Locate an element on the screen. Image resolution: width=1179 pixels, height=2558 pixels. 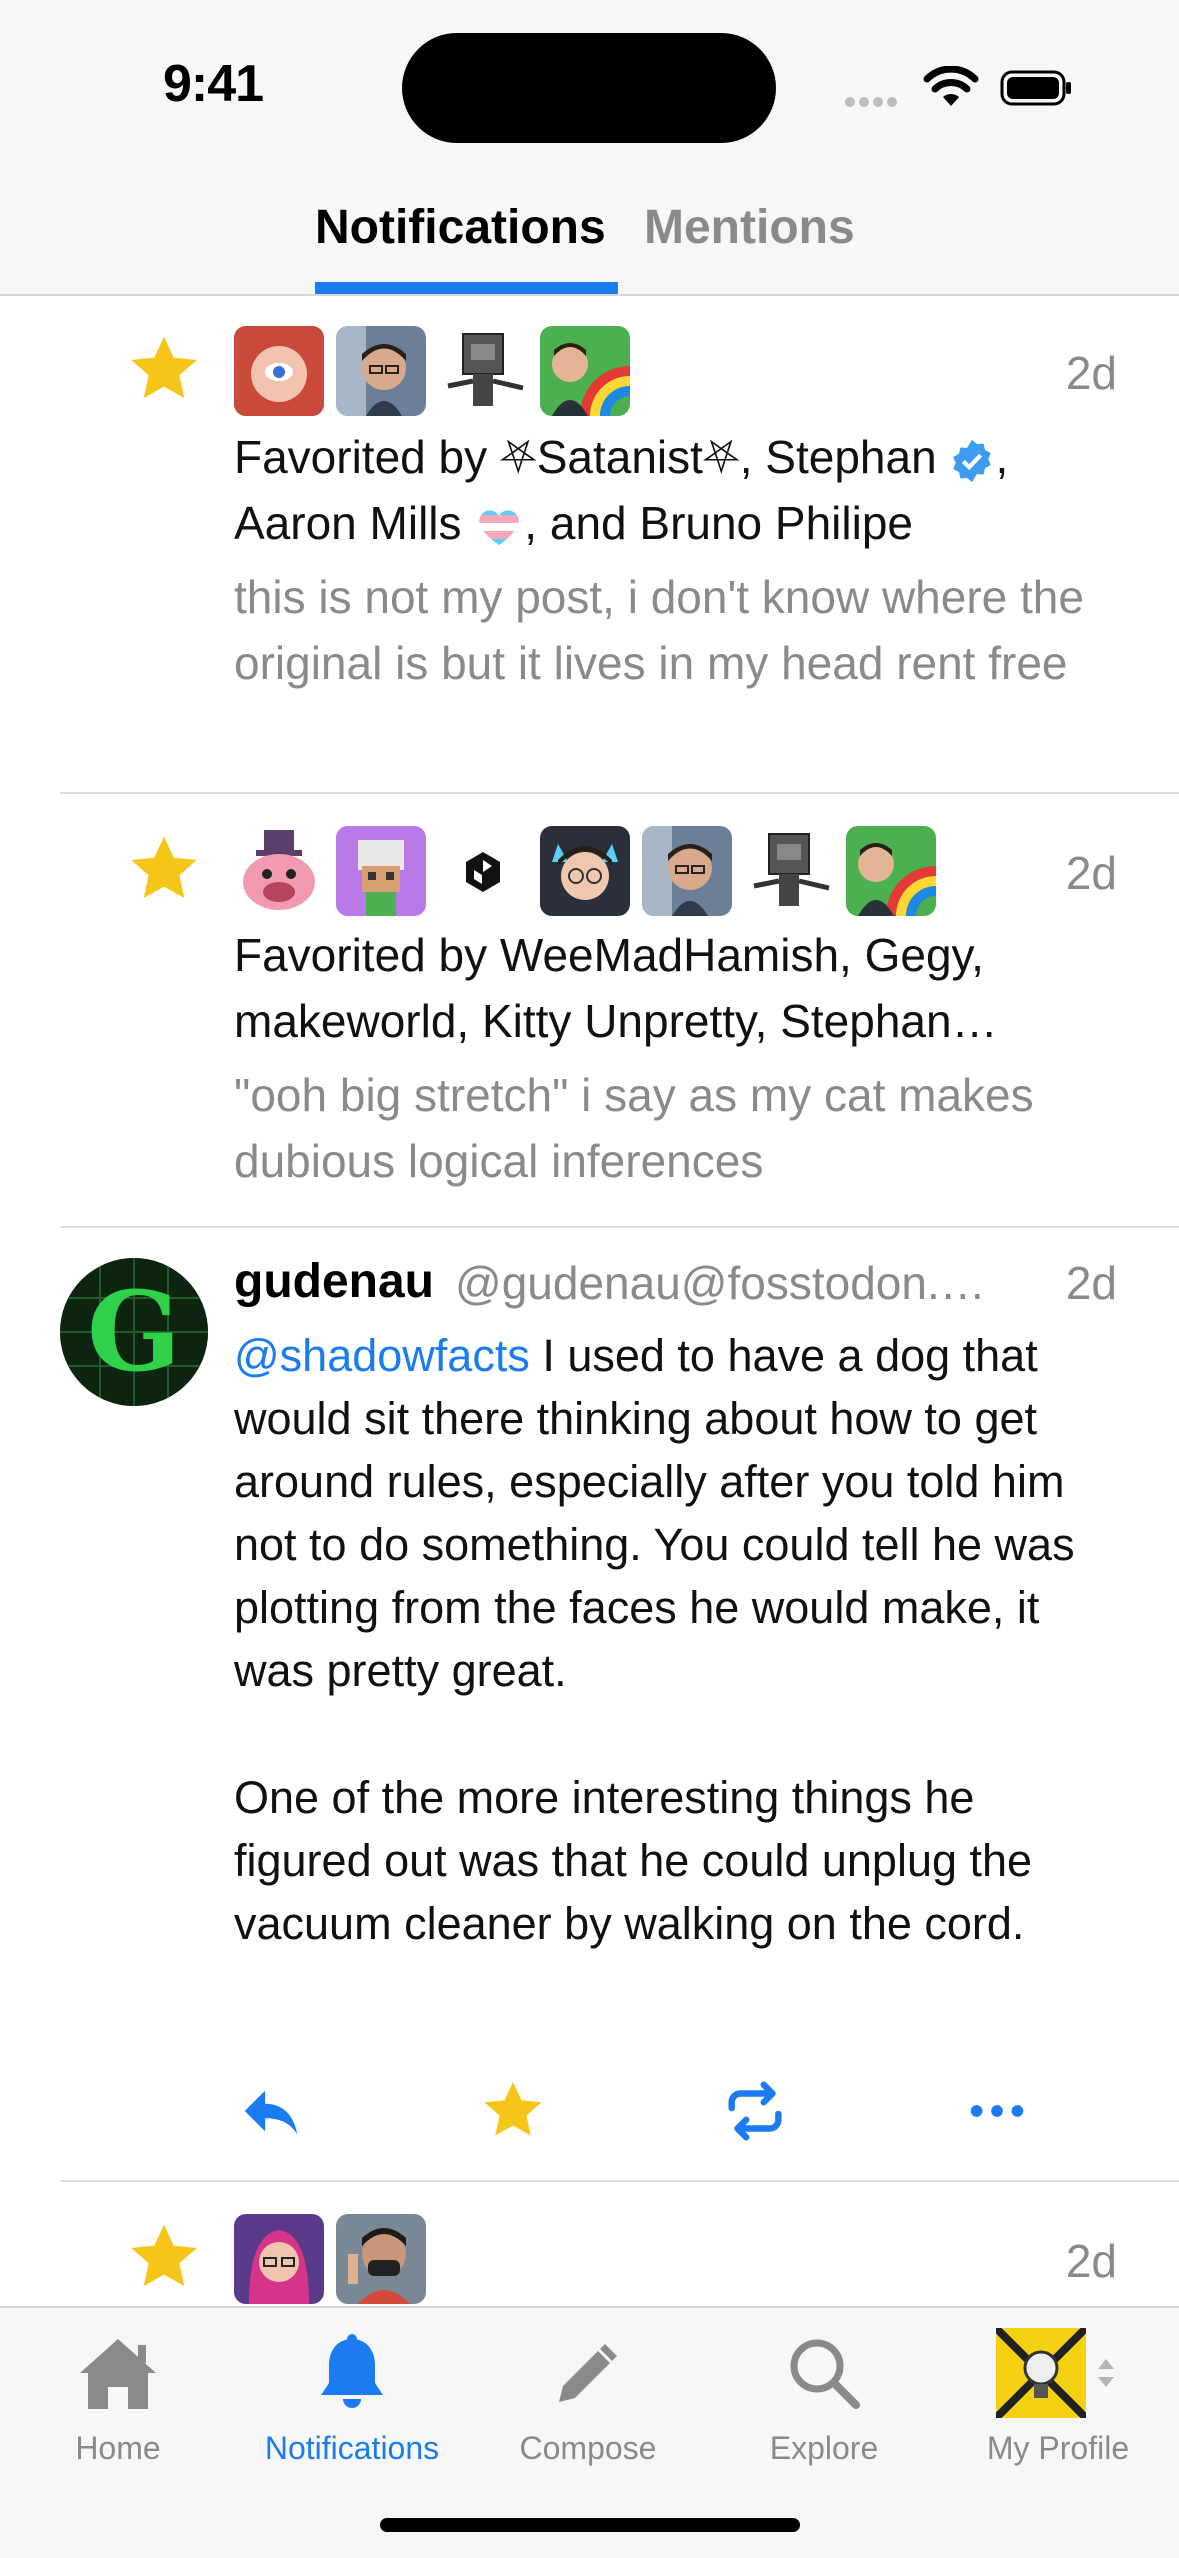
reply-icon is located at coordinates (271, 2111).